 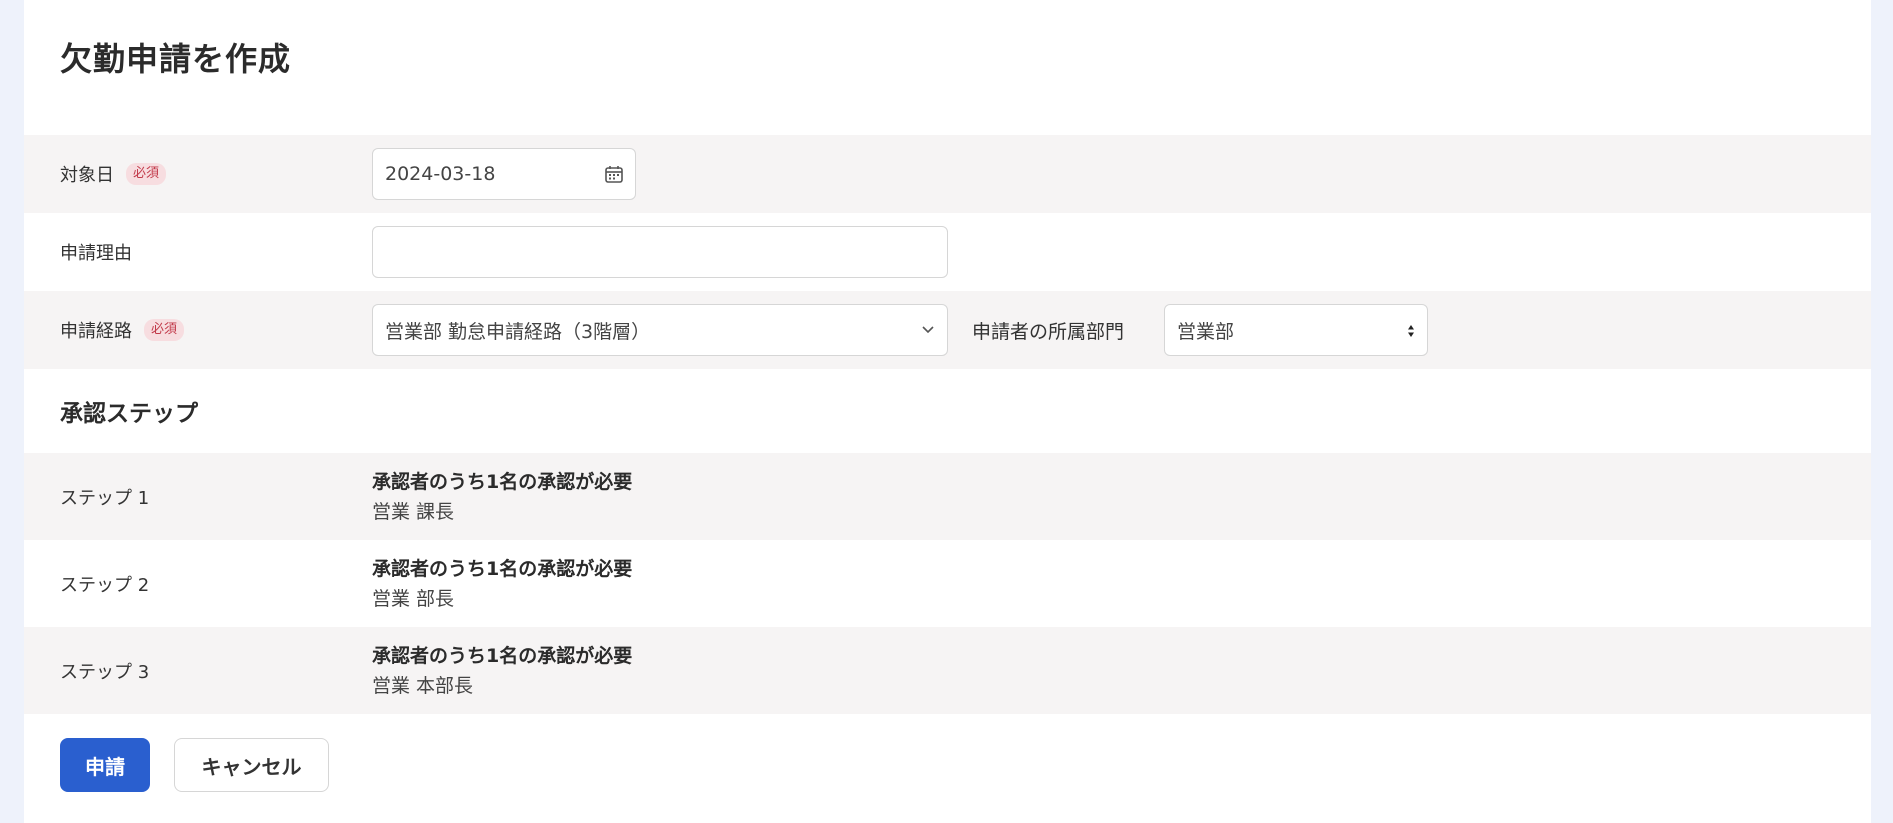 What do you see at coordinates (947, 496) in the screenshot?
I see `approval-step-row: ステップ 1 承認者のうち1名の承認が必要 営業 課長` at bounding box center [947, 496].